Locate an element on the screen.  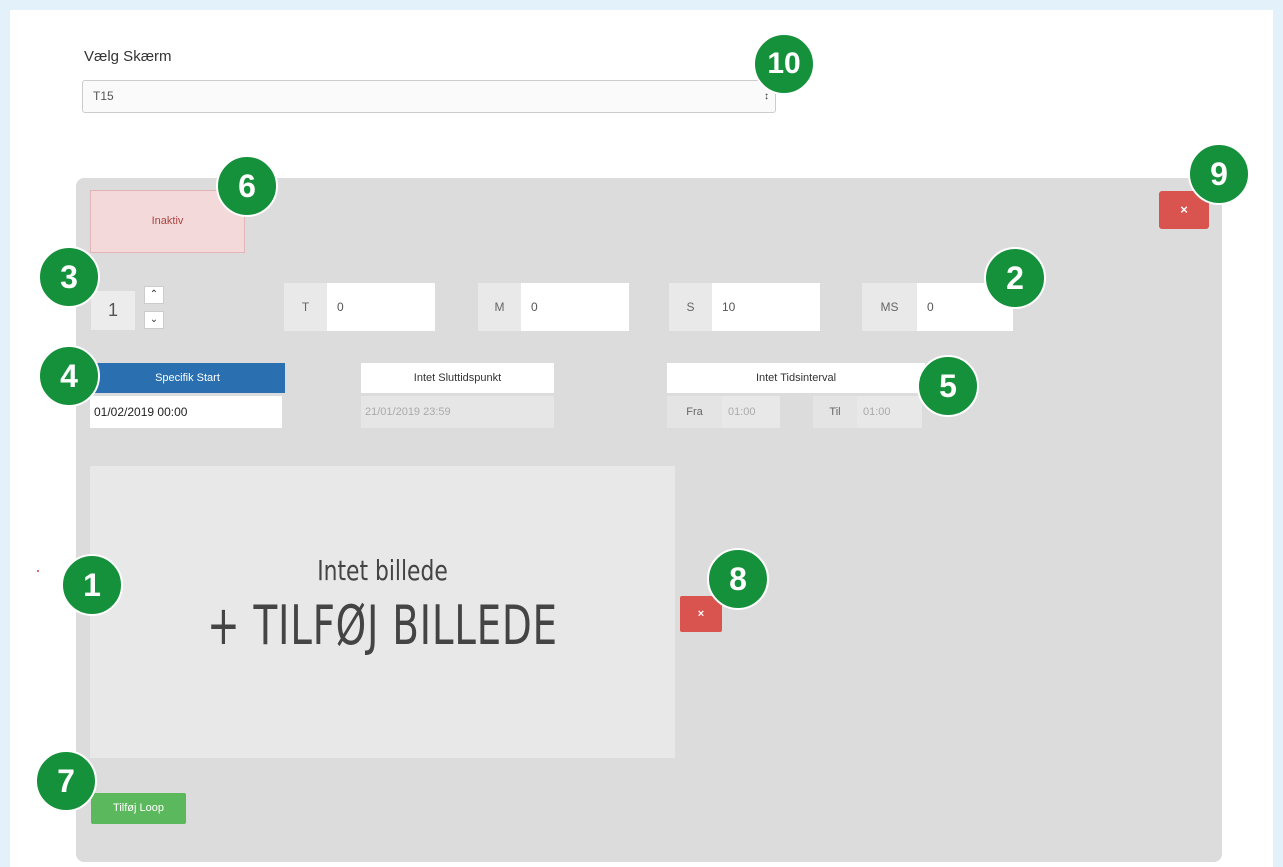
duration-hours-input: 0 is located at coordinates (381, 307).